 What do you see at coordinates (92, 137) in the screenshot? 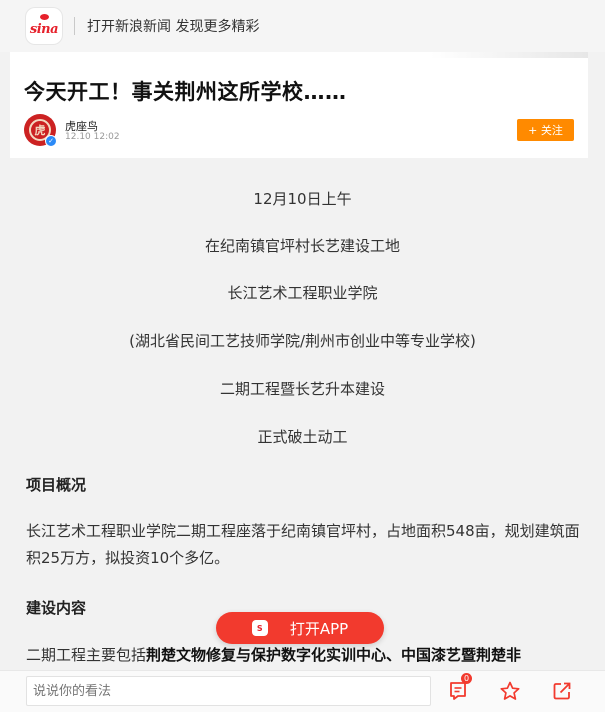
I see `publish-time: 12.10 12:02` at bounding box center [92, 137].